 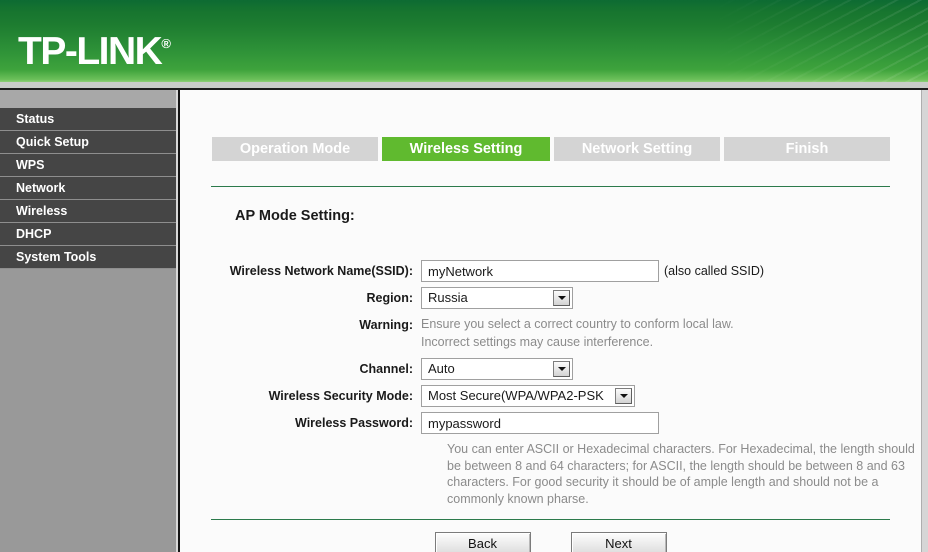 What do you see at coordinates (441, 368) in the screenshot?
I see `channel-select-value: Auto` at bounding box center [441, 368].